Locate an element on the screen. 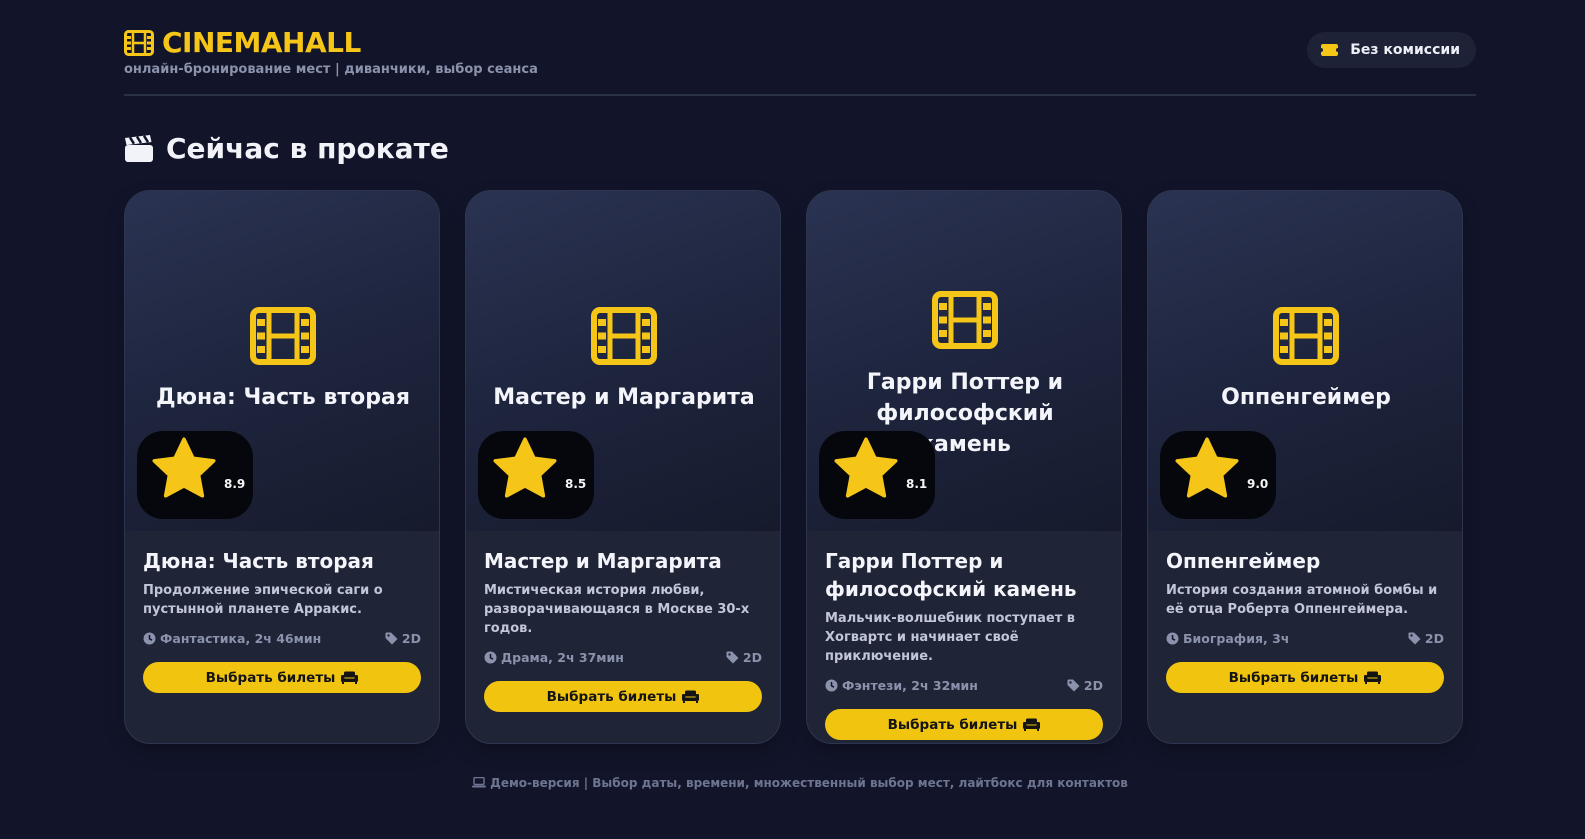 Image resolution: width=1585 pixels, height=839 pixels. movie-meta: Биография, 3ч 2D is located at coordinates (1305, 640).